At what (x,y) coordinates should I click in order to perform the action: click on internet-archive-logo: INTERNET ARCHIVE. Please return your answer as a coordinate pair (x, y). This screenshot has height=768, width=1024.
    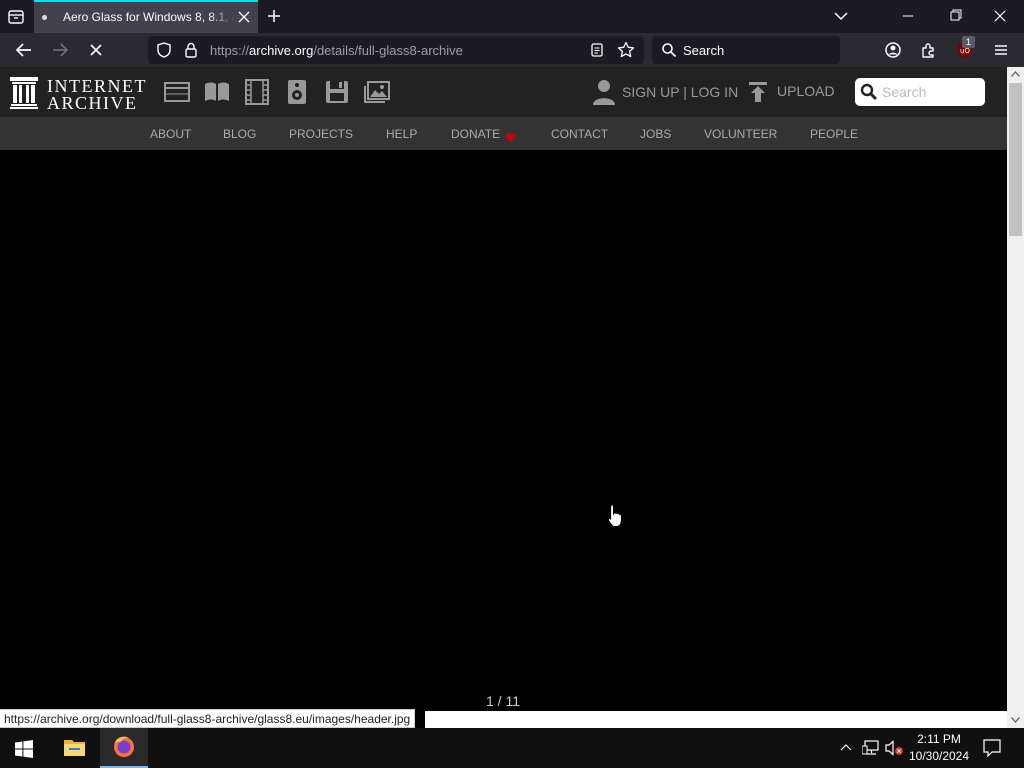
    Looking at the image, I should click on (77, 94).